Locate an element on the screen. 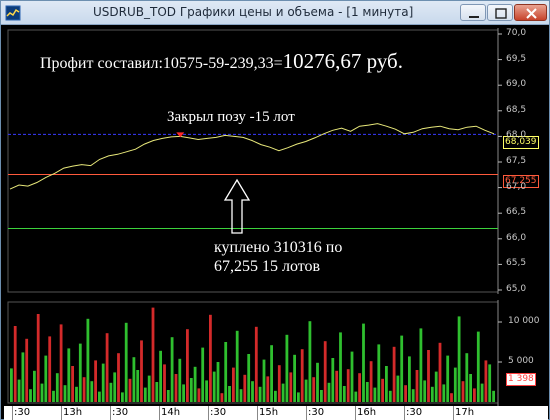 This screenshot has width=550, height=420. bought-line-1: куплено 310316 по is located at coordinates (278, 247).